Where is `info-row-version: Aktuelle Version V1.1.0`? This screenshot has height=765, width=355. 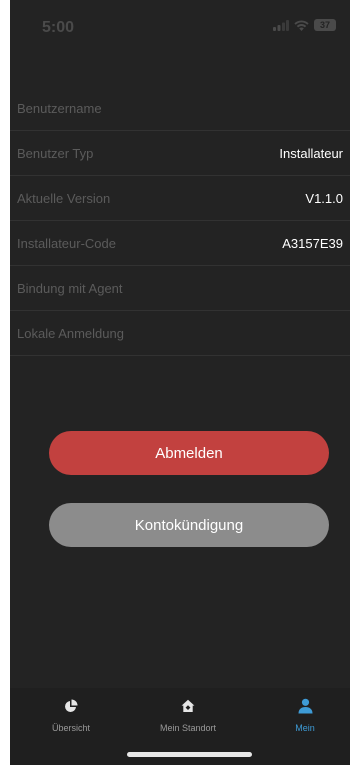
info-row-version: Aktuelle Version V1.1.0 is located at coordinates (180, 198).